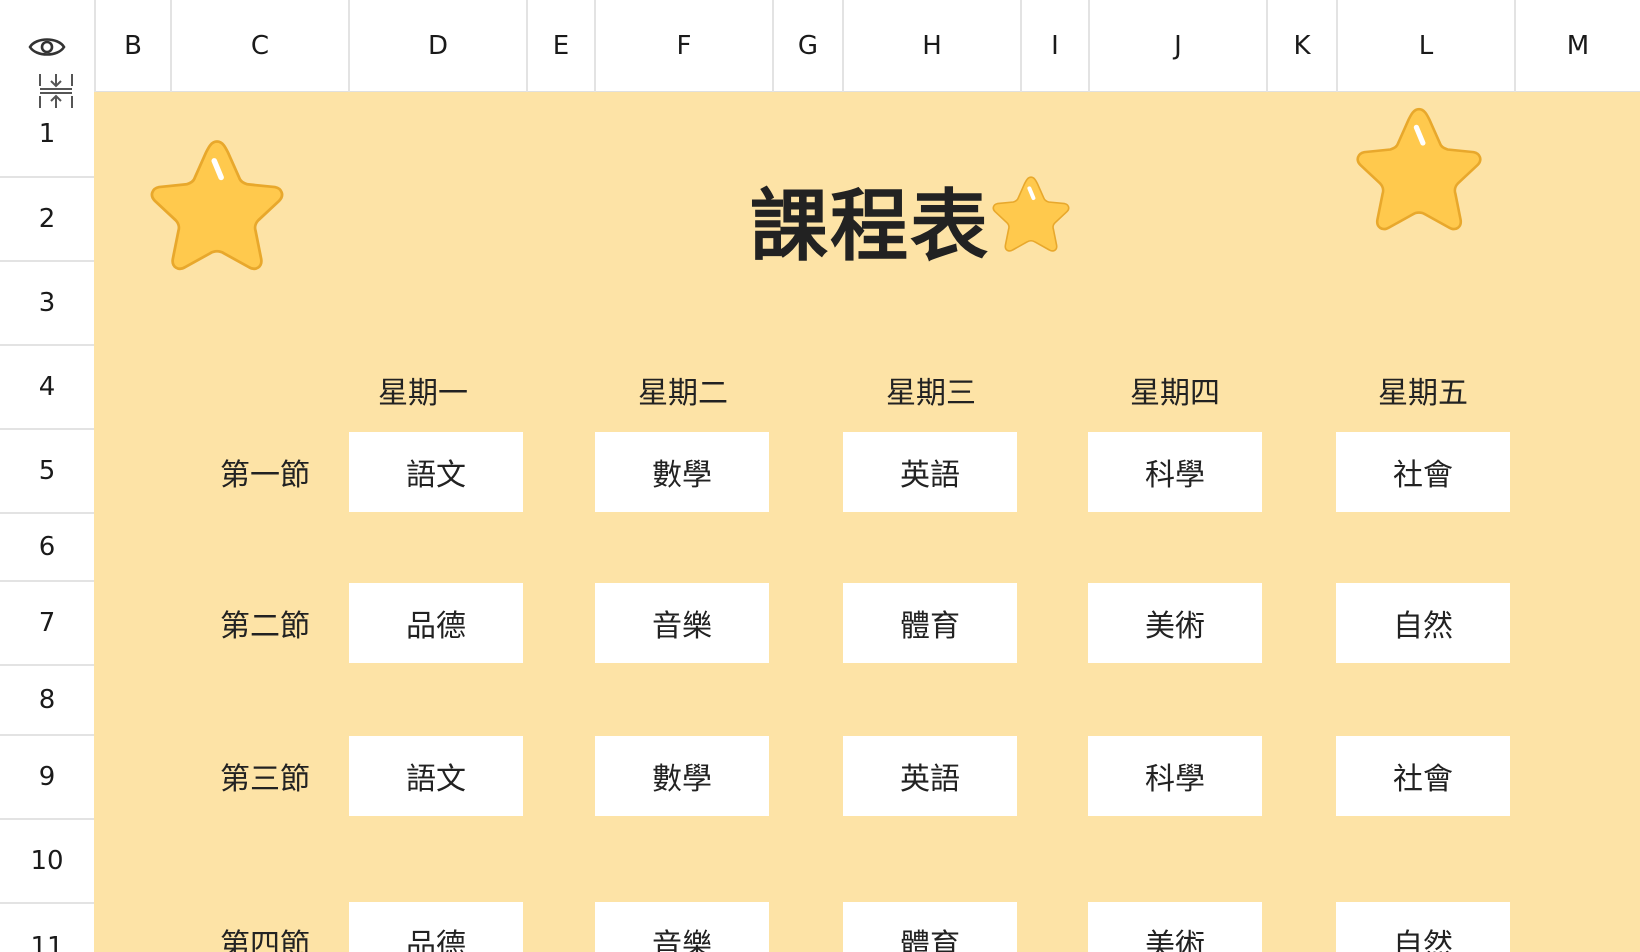  Describe the element at coordinates (560, 46) in the screenshot. I see `column-header-e: E` at that location.